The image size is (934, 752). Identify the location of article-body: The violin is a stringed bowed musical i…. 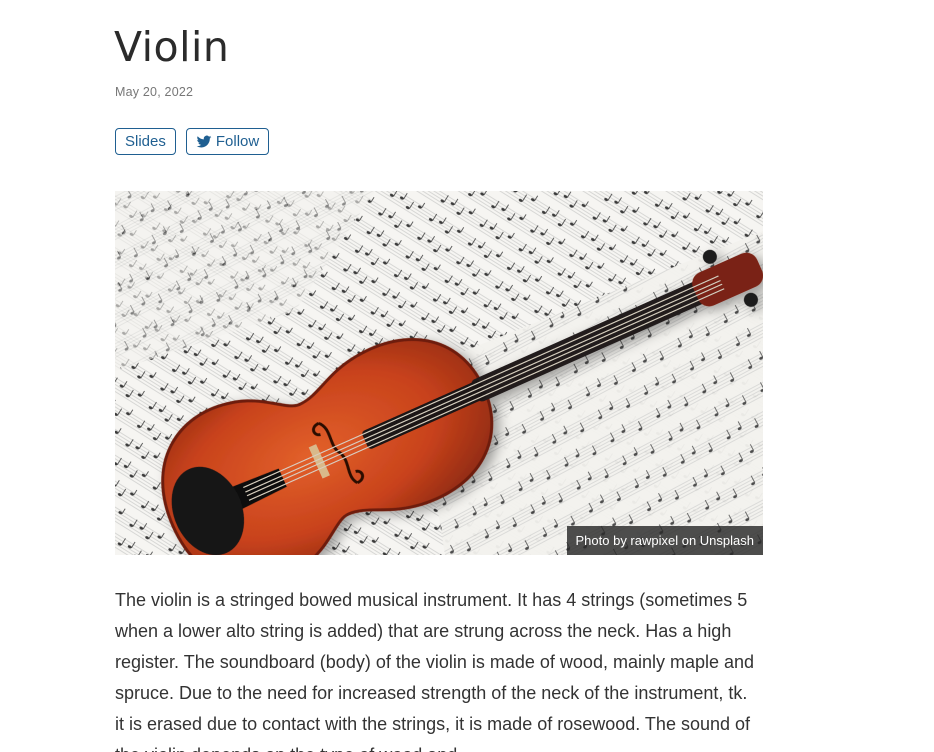
(435, 671).